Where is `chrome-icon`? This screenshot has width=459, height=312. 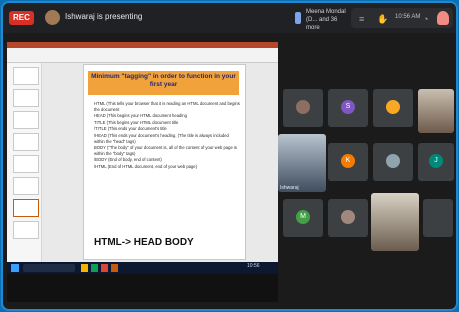 chrome-icon is located at coordinates (94, 268).